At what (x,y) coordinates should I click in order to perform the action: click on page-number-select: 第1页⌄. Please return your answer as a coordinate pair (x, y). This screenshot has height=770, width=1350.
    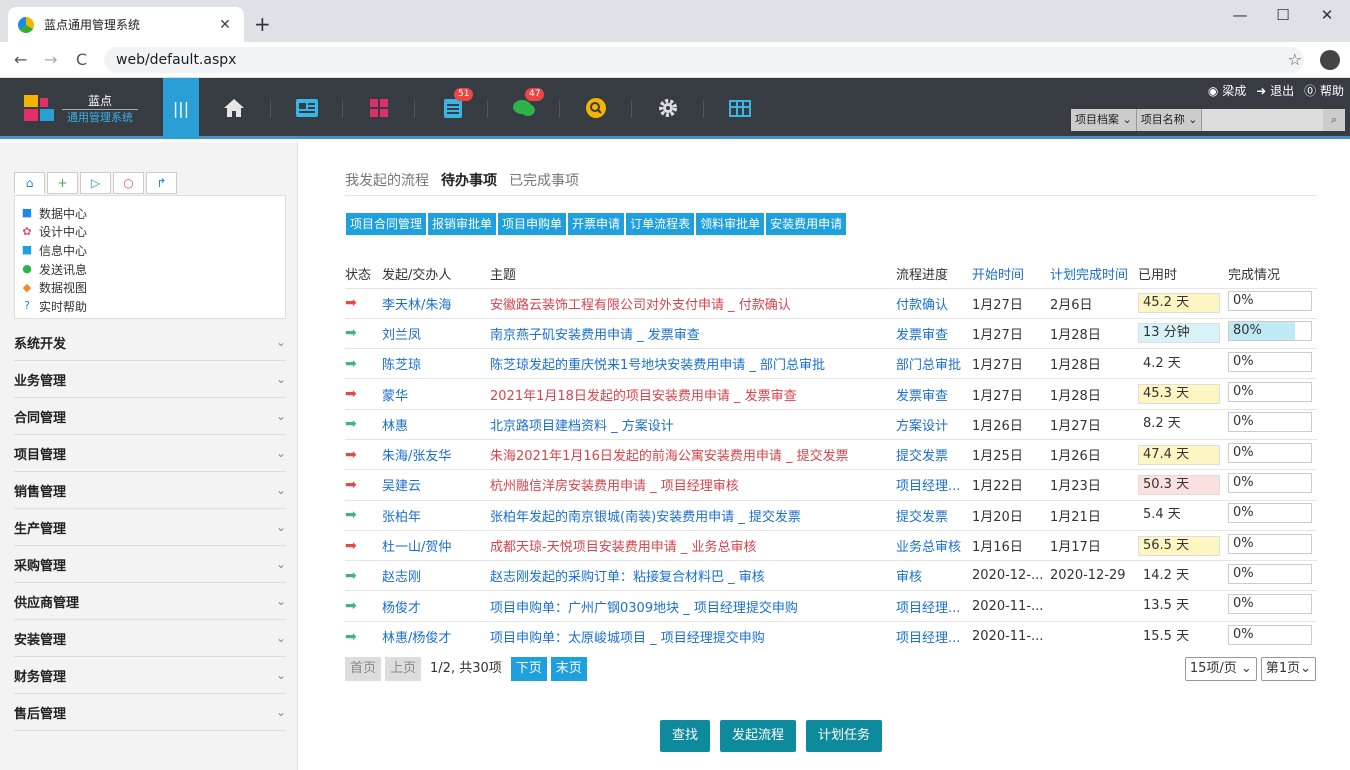
    Looking at the image, I should click on (1288, 669).